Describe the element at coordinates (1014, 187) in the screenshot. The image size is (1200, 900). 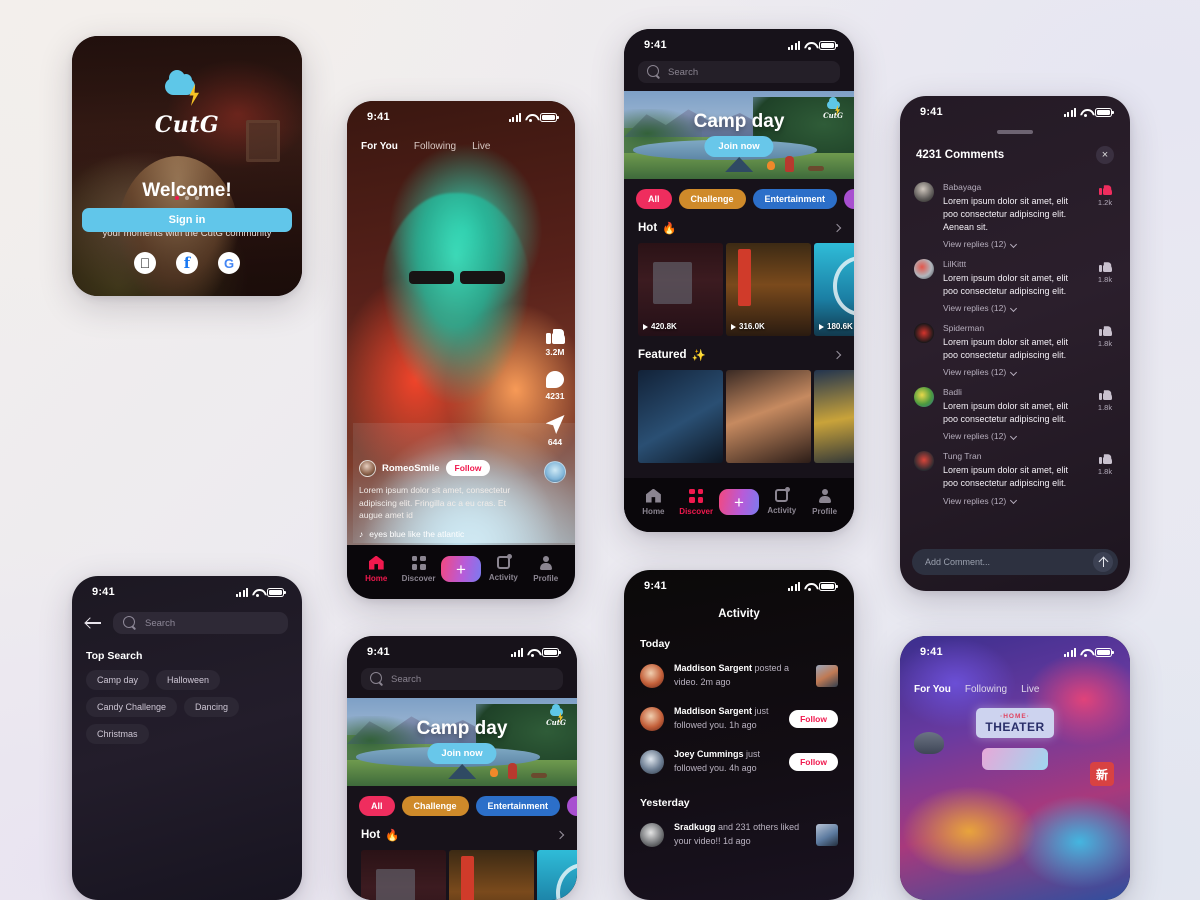
I see `comment-author: Babayaga` at that location.